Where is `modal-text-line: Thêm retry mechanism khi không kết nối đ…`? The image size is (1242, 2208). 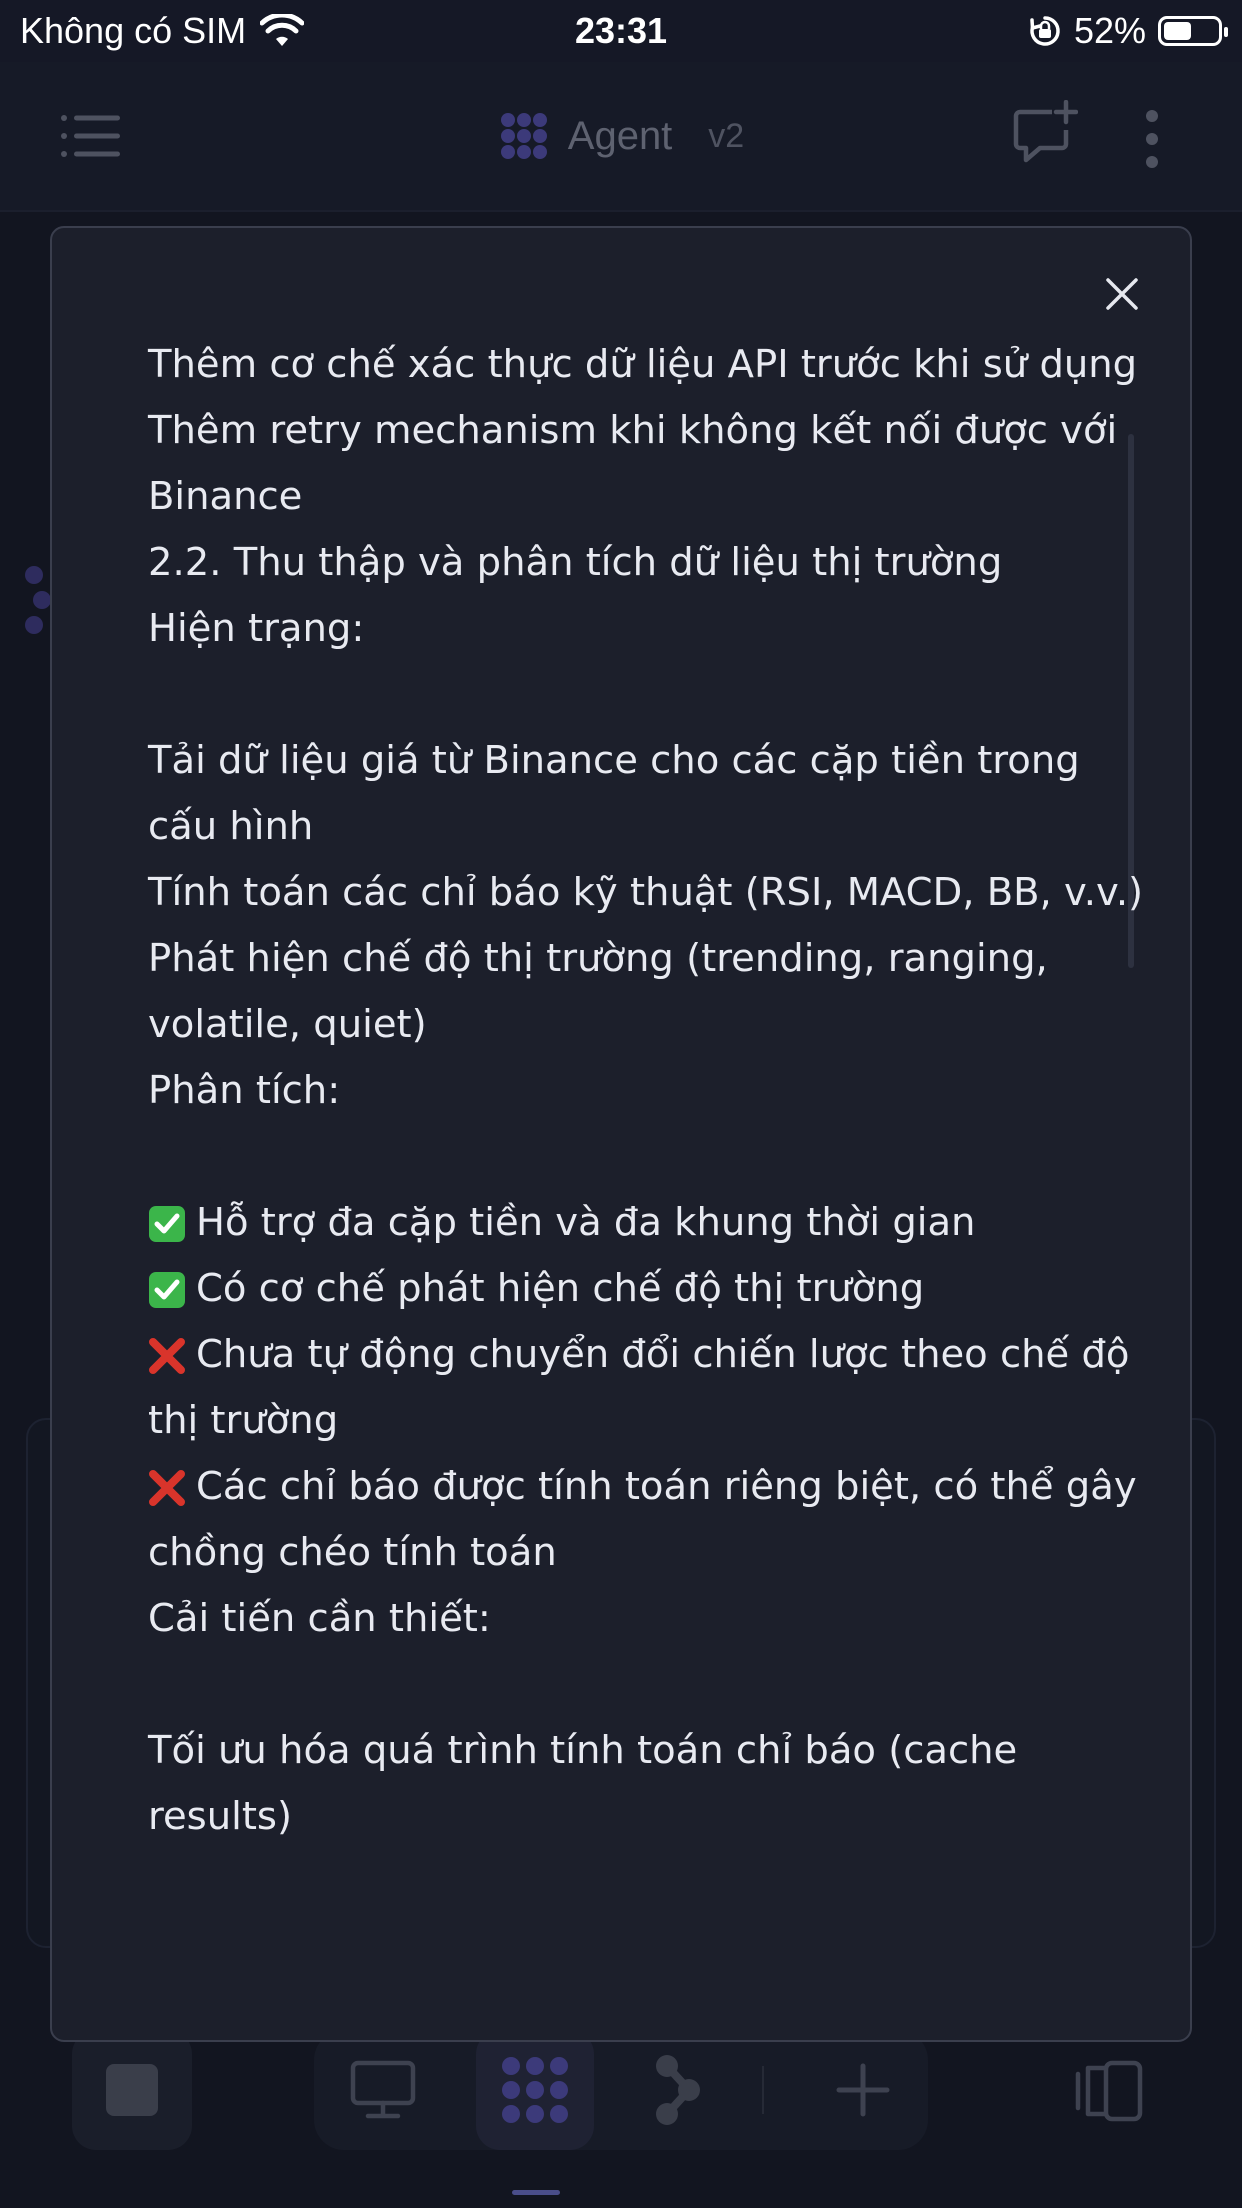 modal-text-line: Thêm retry mechanism khi không kết nối đ… is located at coordinates (648, 464).